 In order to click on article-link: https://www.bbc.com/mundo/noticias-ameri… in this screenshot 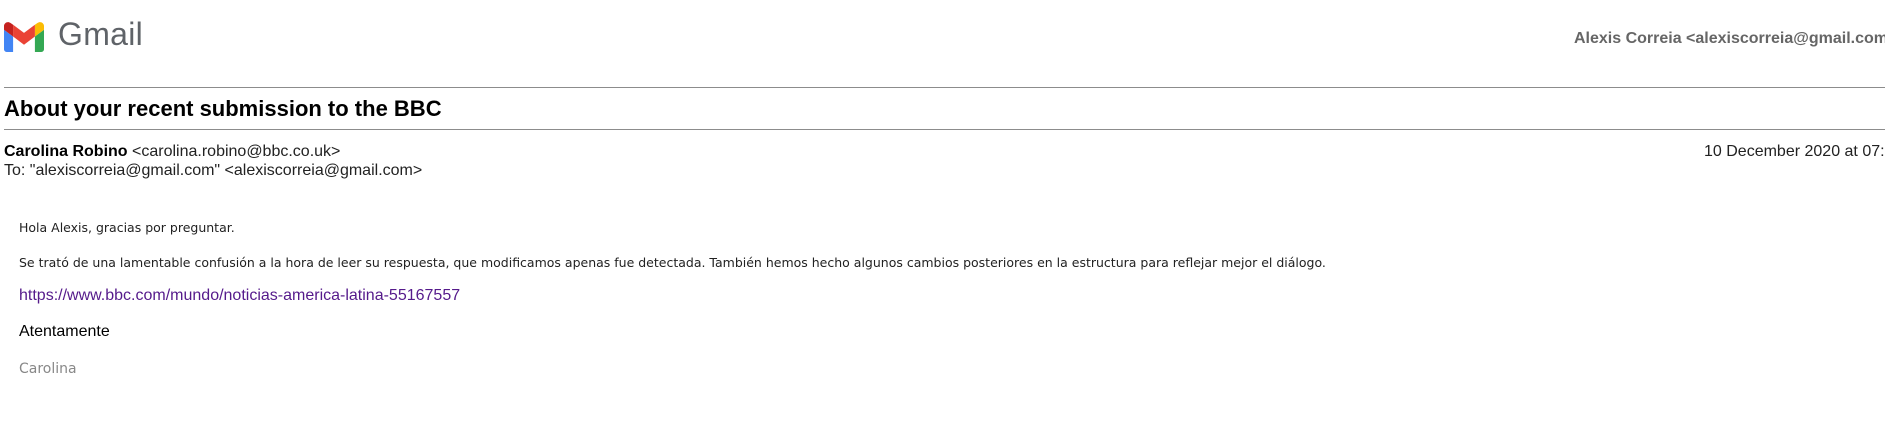, I will do `click(239, 296)`.